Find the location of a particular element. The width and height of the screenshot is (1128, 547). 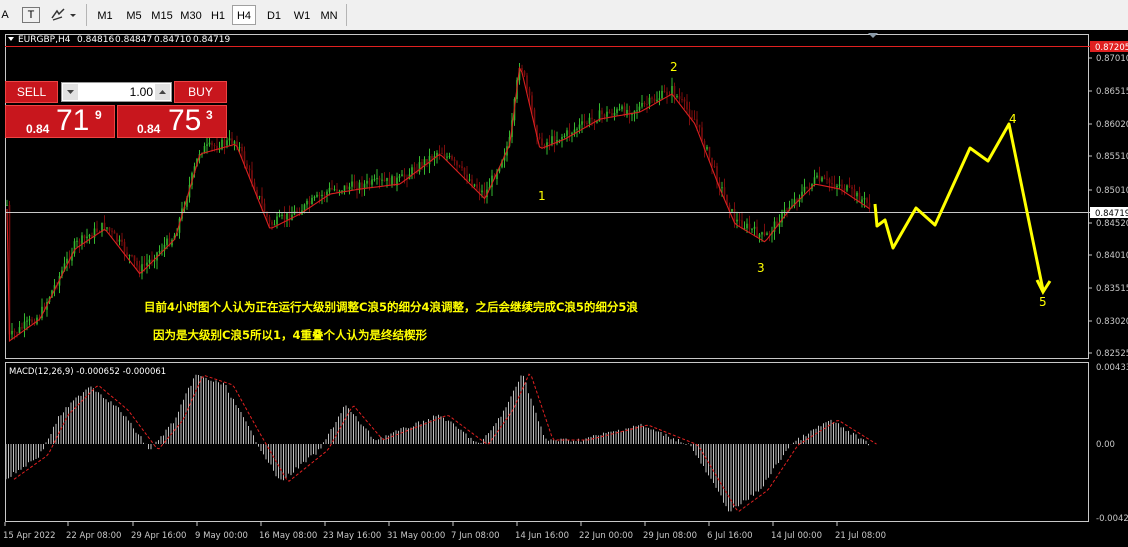

time-tick-label: 16 May 08:00 is located at coordinates (288, 536).